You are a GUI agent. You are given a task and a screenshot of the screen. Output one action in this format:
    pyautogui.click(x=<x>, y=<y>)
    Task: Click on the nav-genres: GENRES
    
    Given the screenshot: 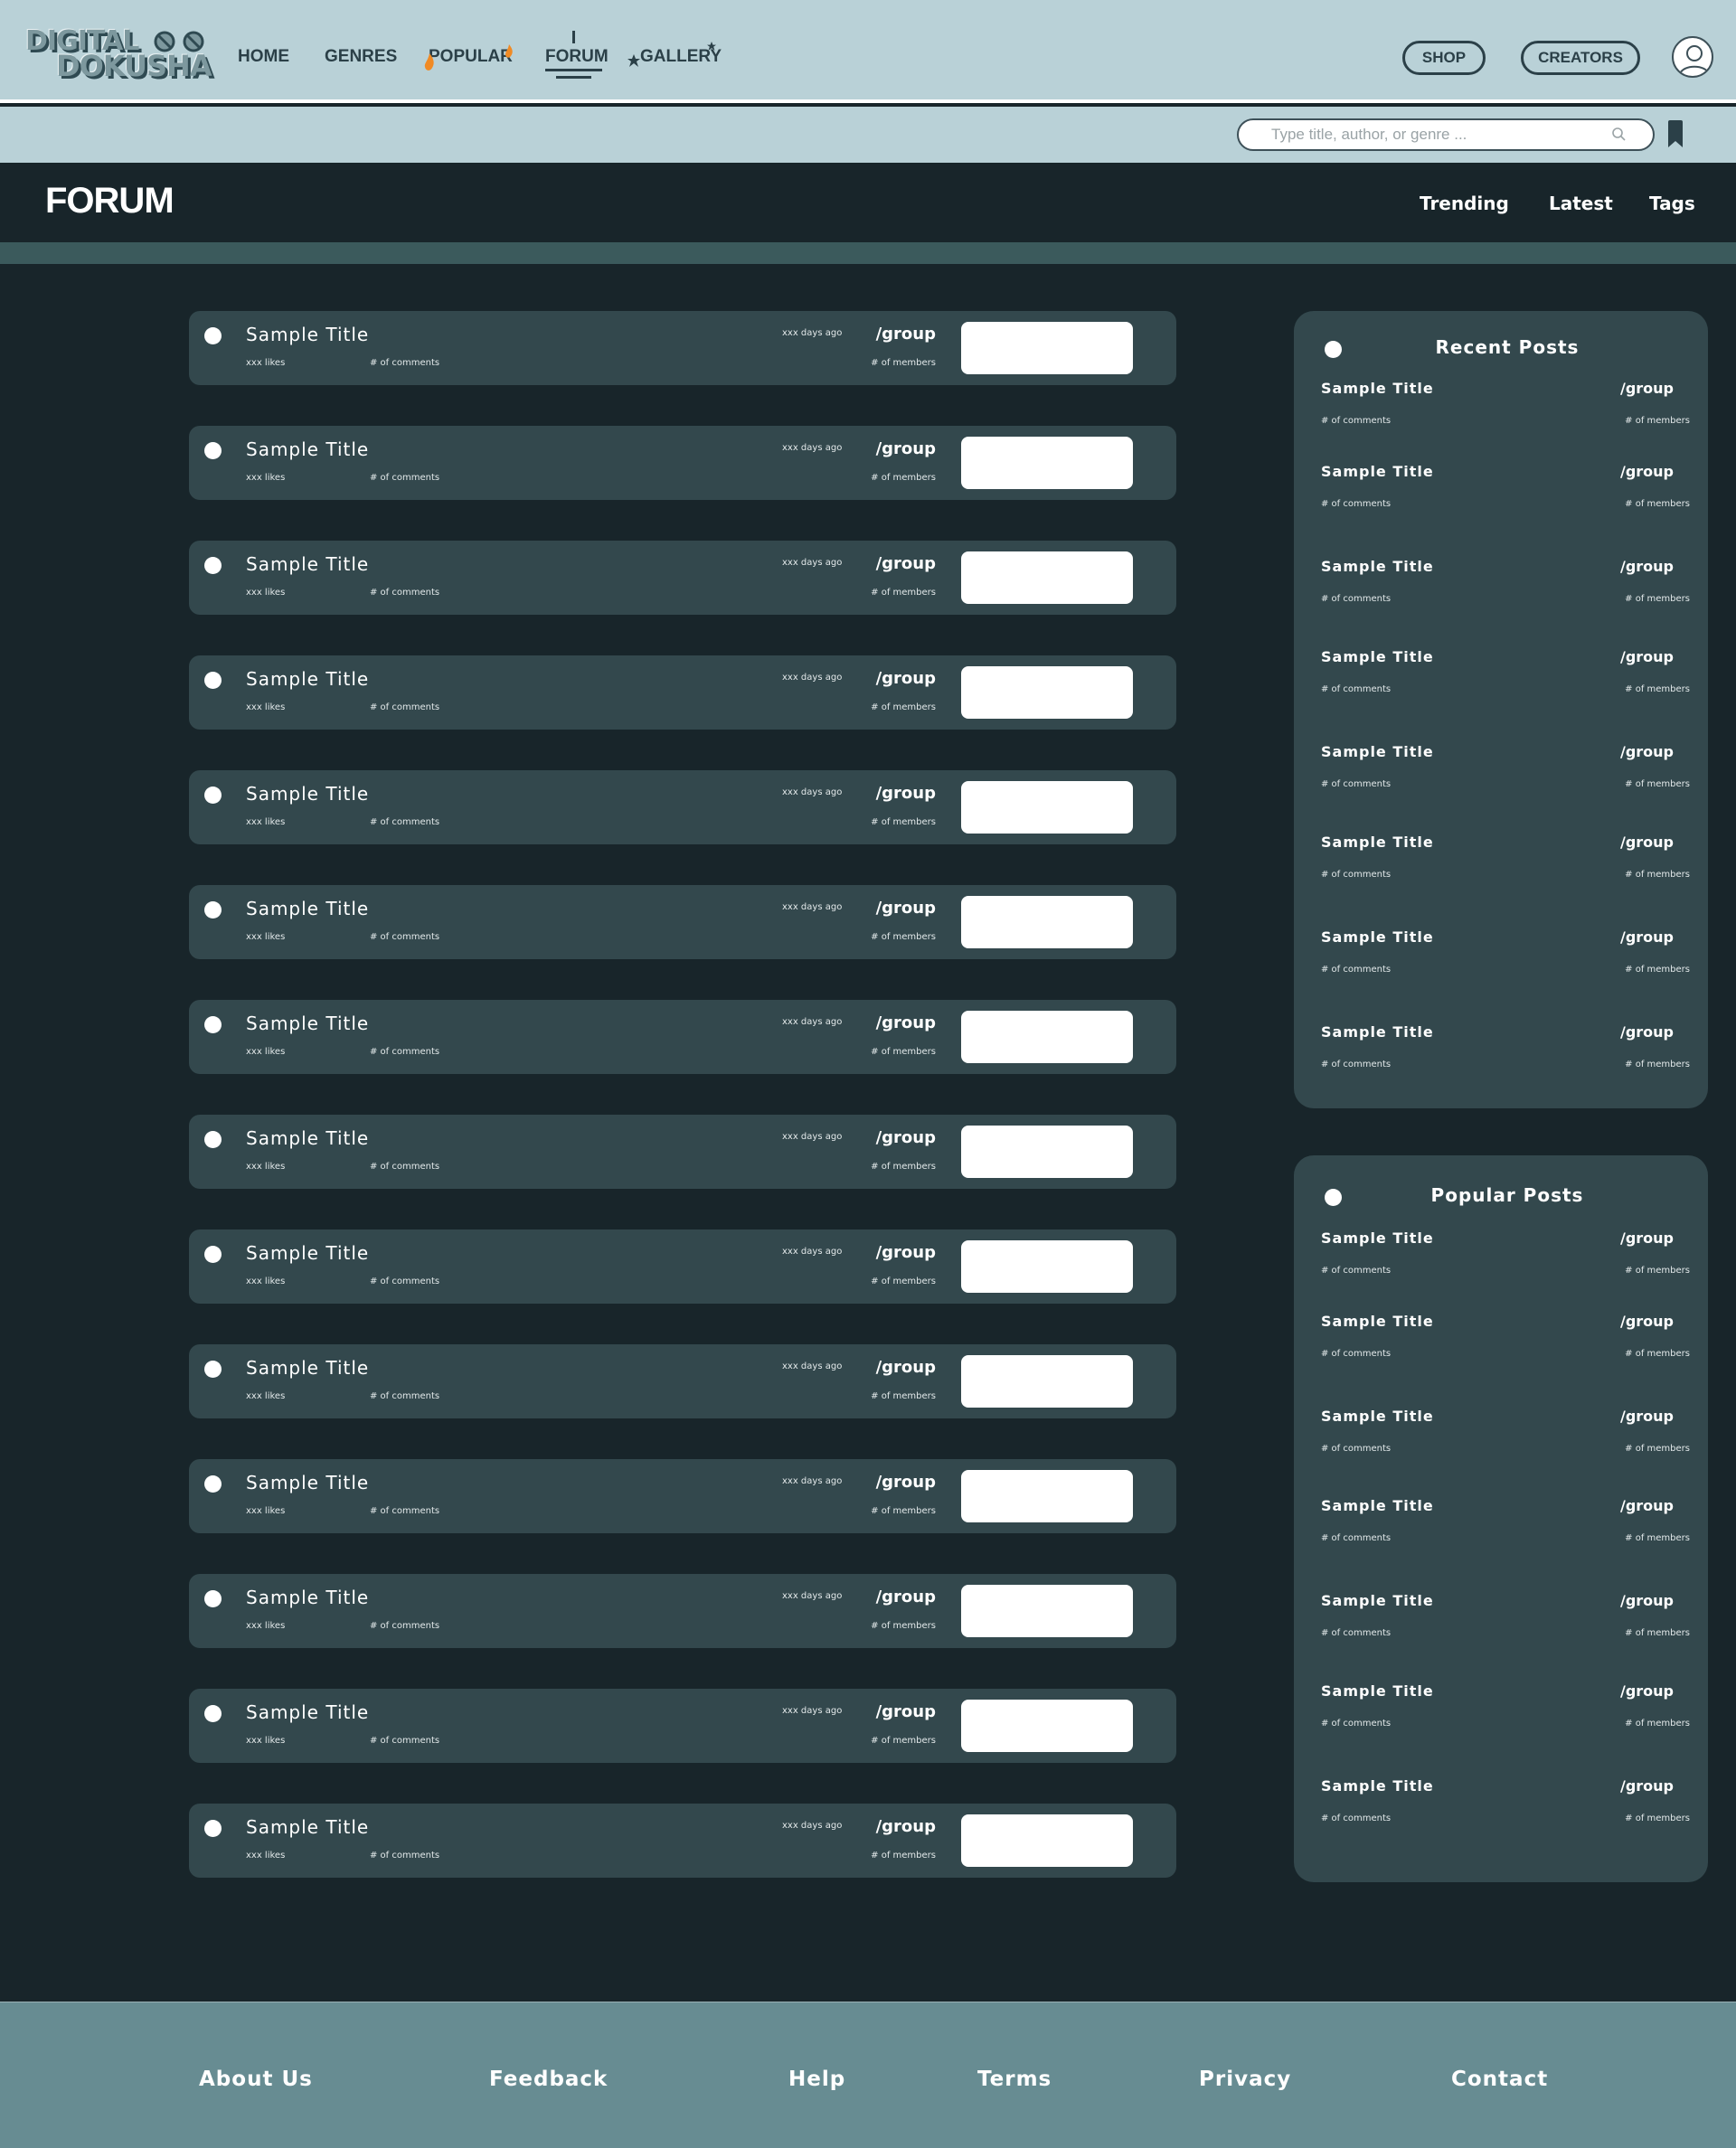 What is the action you would take?
    pyautogui.click(x=361, y=57)
    